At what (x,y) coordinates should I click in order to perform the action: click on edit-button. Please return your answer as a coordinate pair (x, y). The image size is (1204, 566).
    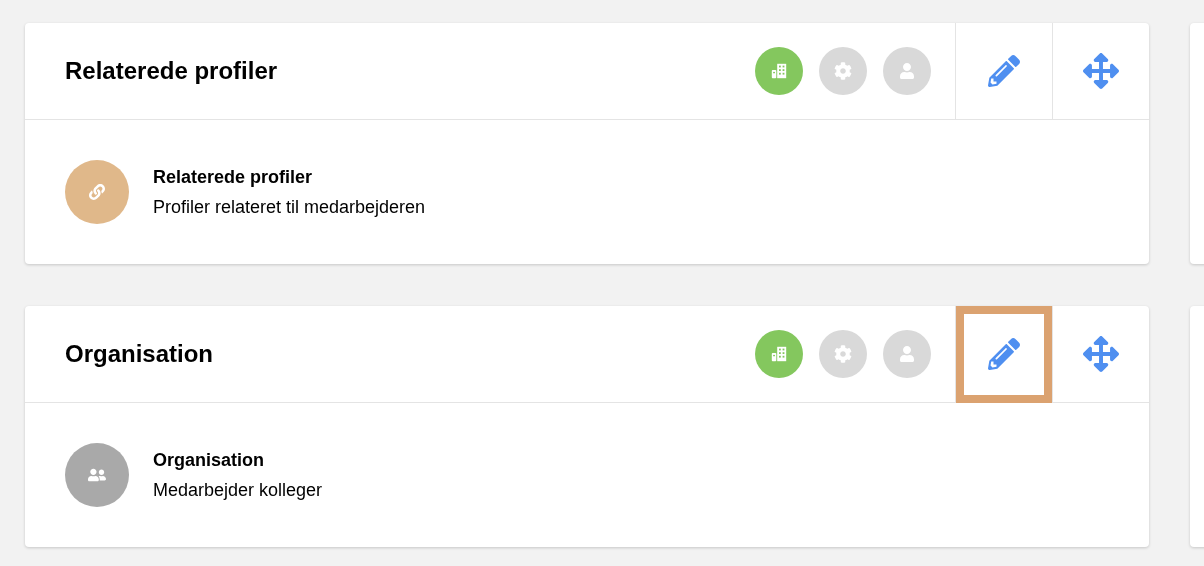
    Looking at the image, I should click on (1004, 354).